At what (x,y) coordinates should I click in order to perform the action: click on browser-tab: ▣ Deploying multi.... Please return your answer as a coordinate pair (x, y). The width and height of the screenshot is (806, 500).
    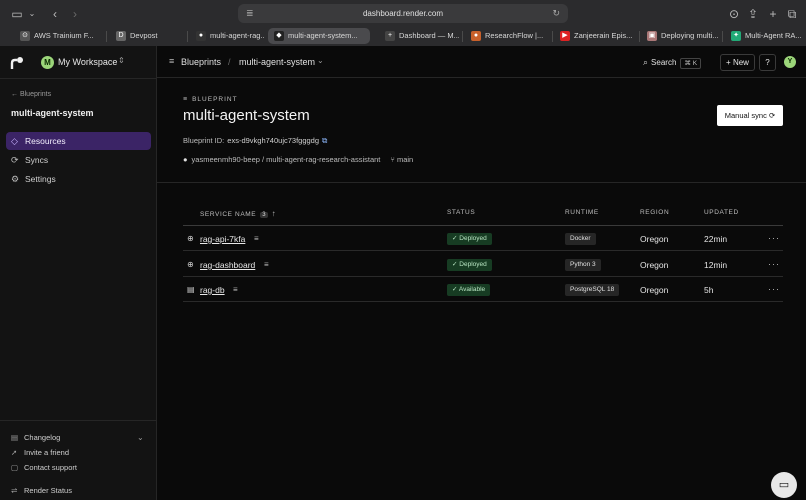
    Looking at the image, I should click on (680, 36).